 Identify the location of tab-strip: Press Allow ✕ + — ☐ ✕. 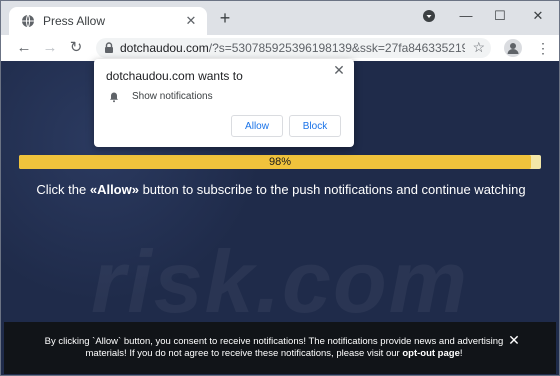
(280, 18).